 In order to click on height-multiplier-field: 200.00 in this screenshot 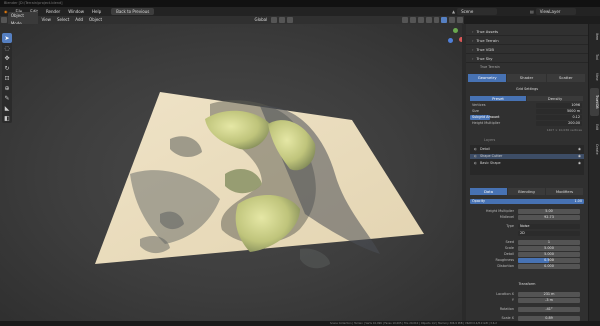, I will do `click(559, 123)`.